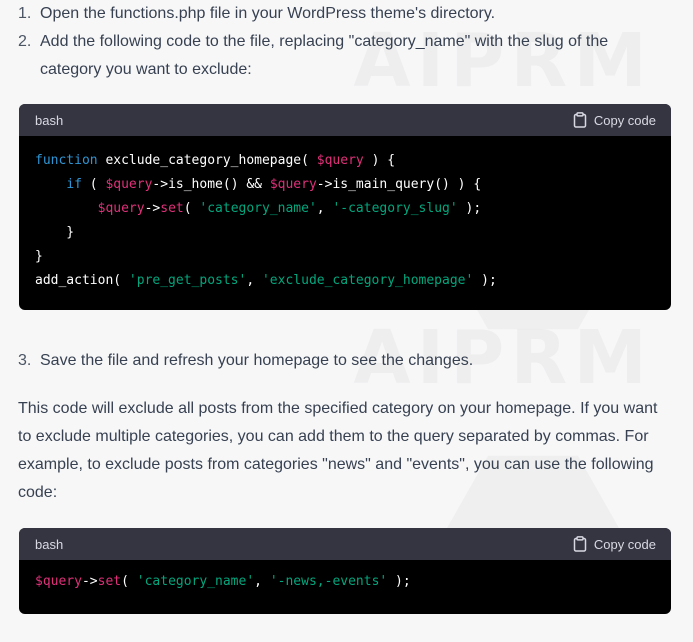  What do you see at coordinates (207, 160) in the screenshot?
I see `code-token: exclude_category_homepage(` at bounding box center [207, 160].